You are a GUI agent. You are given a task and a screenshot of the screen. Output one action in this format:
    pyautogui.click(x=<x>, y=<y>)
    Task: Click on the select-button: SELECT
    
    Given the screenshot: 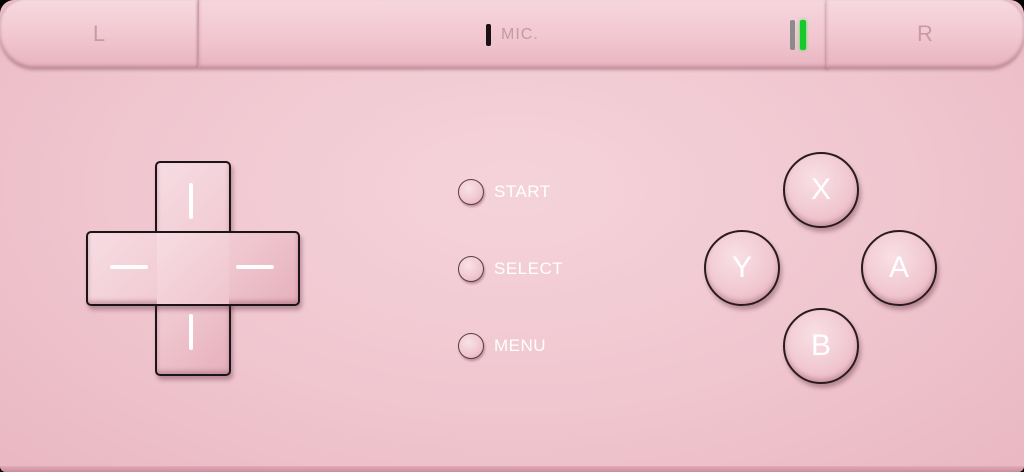 What is the action you would take?
    pyautogui.click(x=510, y=269)
    